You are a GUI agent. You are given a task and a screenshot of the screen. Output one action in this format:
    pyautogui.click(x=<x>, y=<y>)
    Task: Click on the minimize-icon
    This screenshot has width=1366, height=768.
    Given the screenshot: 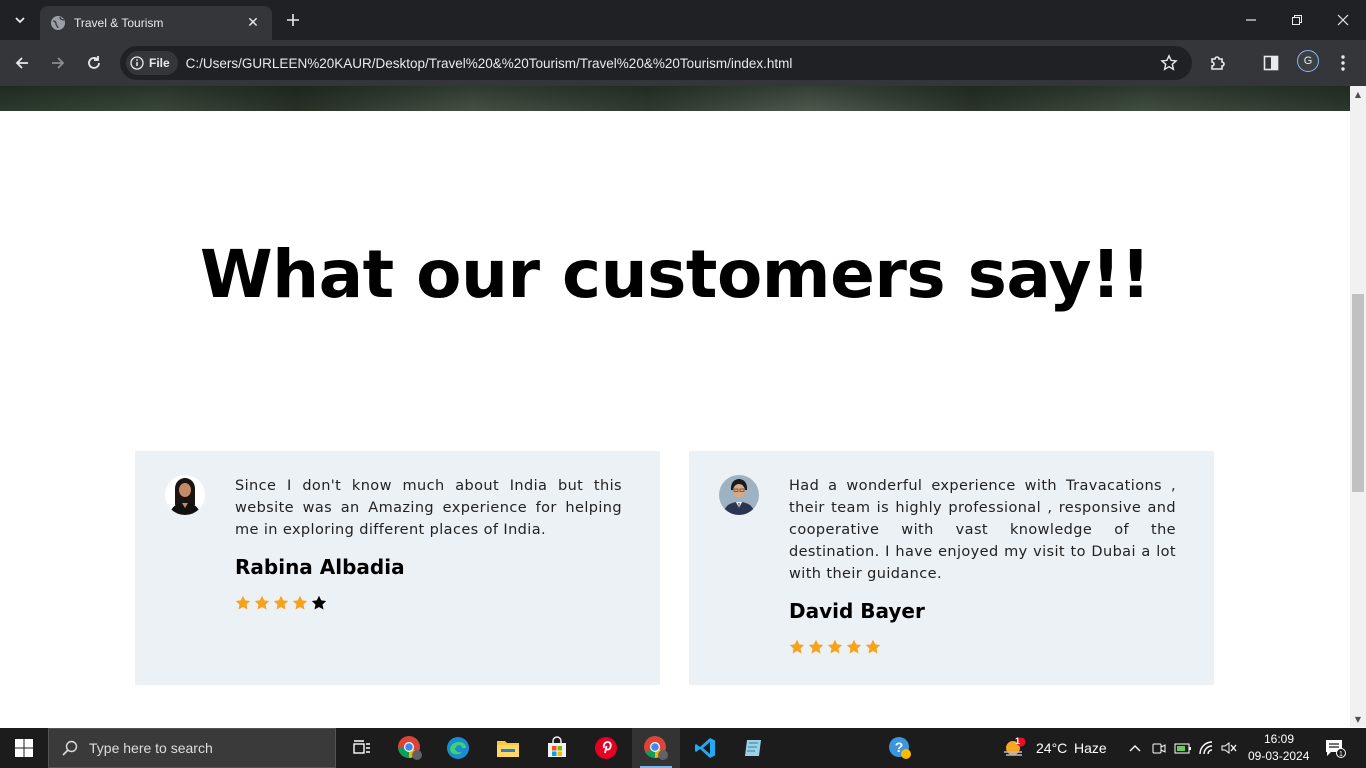 What is the action you would take?
    pyautogui.click(x=1251, y=20)
    